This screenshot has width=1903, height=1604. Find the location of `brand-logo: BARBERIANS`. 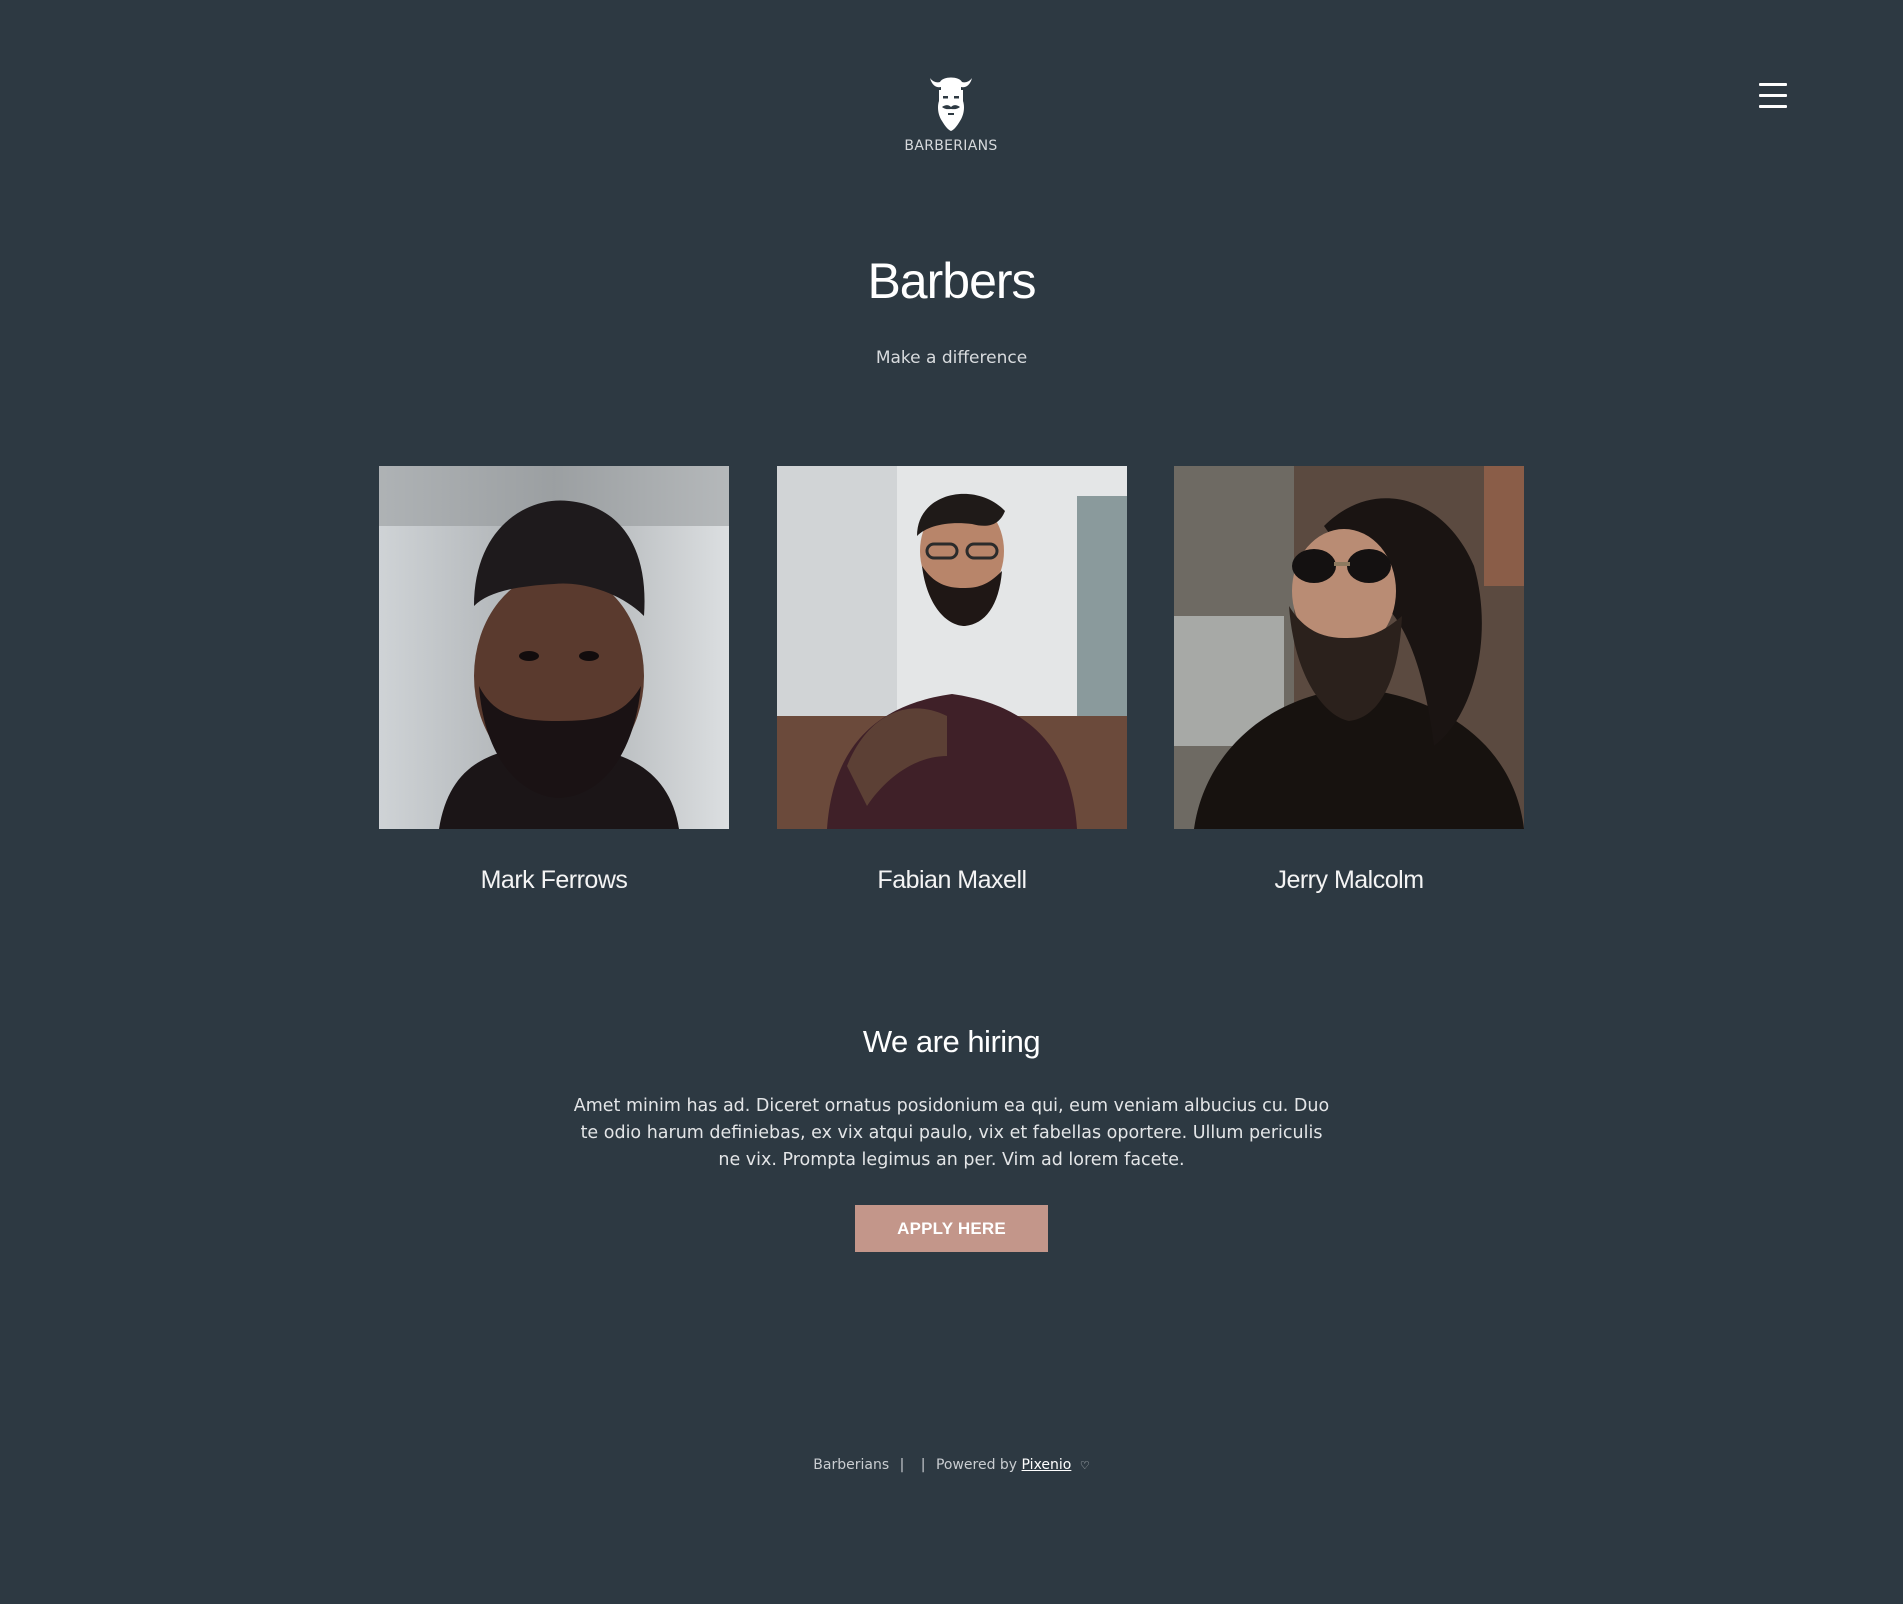

brand-logo: BARBERIANS is located at coordinates (951, 114).